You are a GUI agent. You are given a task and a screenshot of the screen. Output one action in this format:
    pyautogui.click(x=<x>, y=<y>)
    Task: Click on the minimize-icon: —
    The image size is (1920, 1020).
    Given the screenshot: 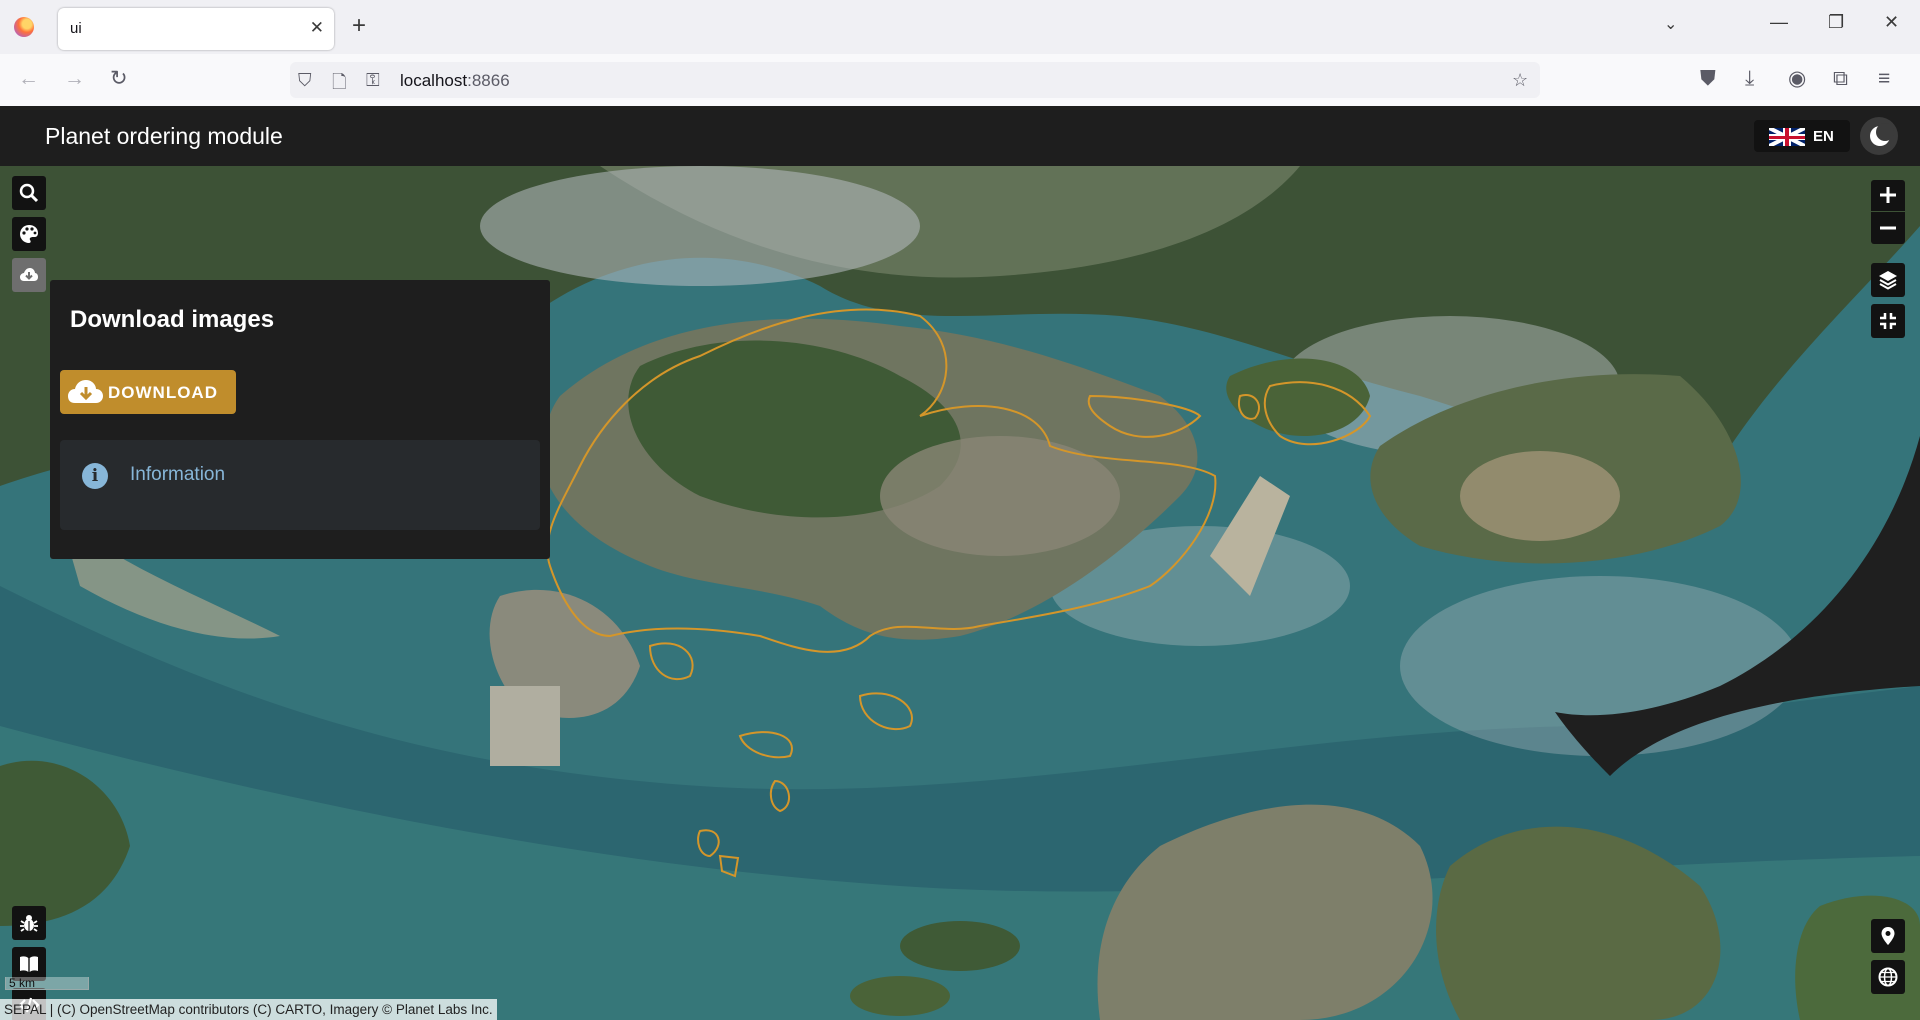 What is the action you would take?
    pyautogui.click(x=1779, y=22)
    